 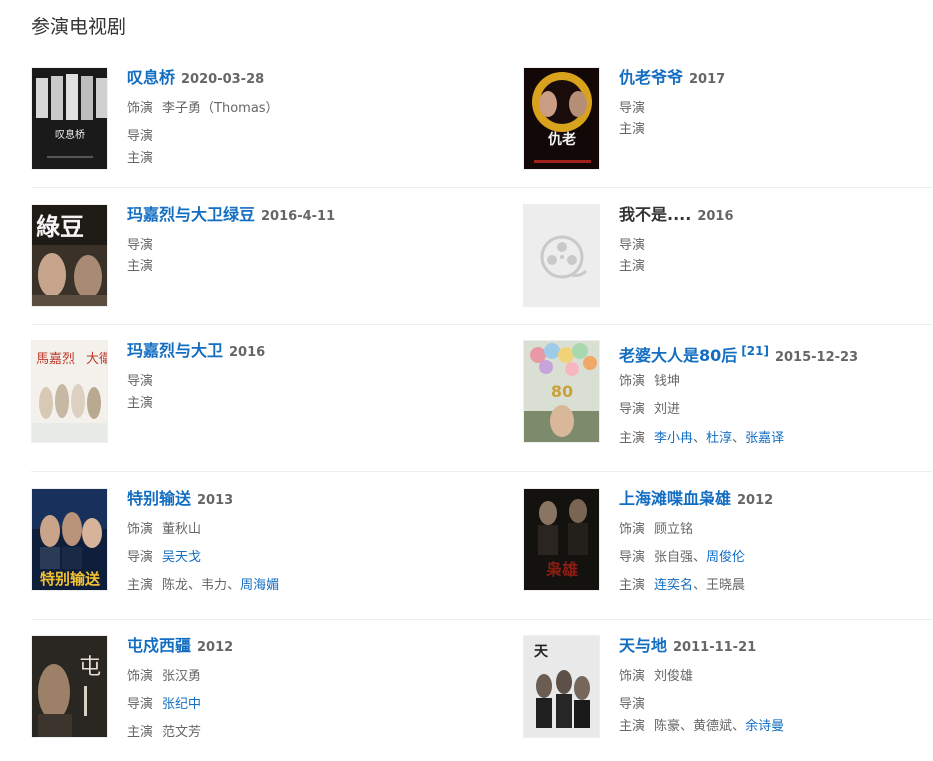 What do you see at coordinates (191, 214) in the screenshot?
I see `drama-title-link: 玛嘉烈与大卫绿豆` at bounding box center [191, 214].